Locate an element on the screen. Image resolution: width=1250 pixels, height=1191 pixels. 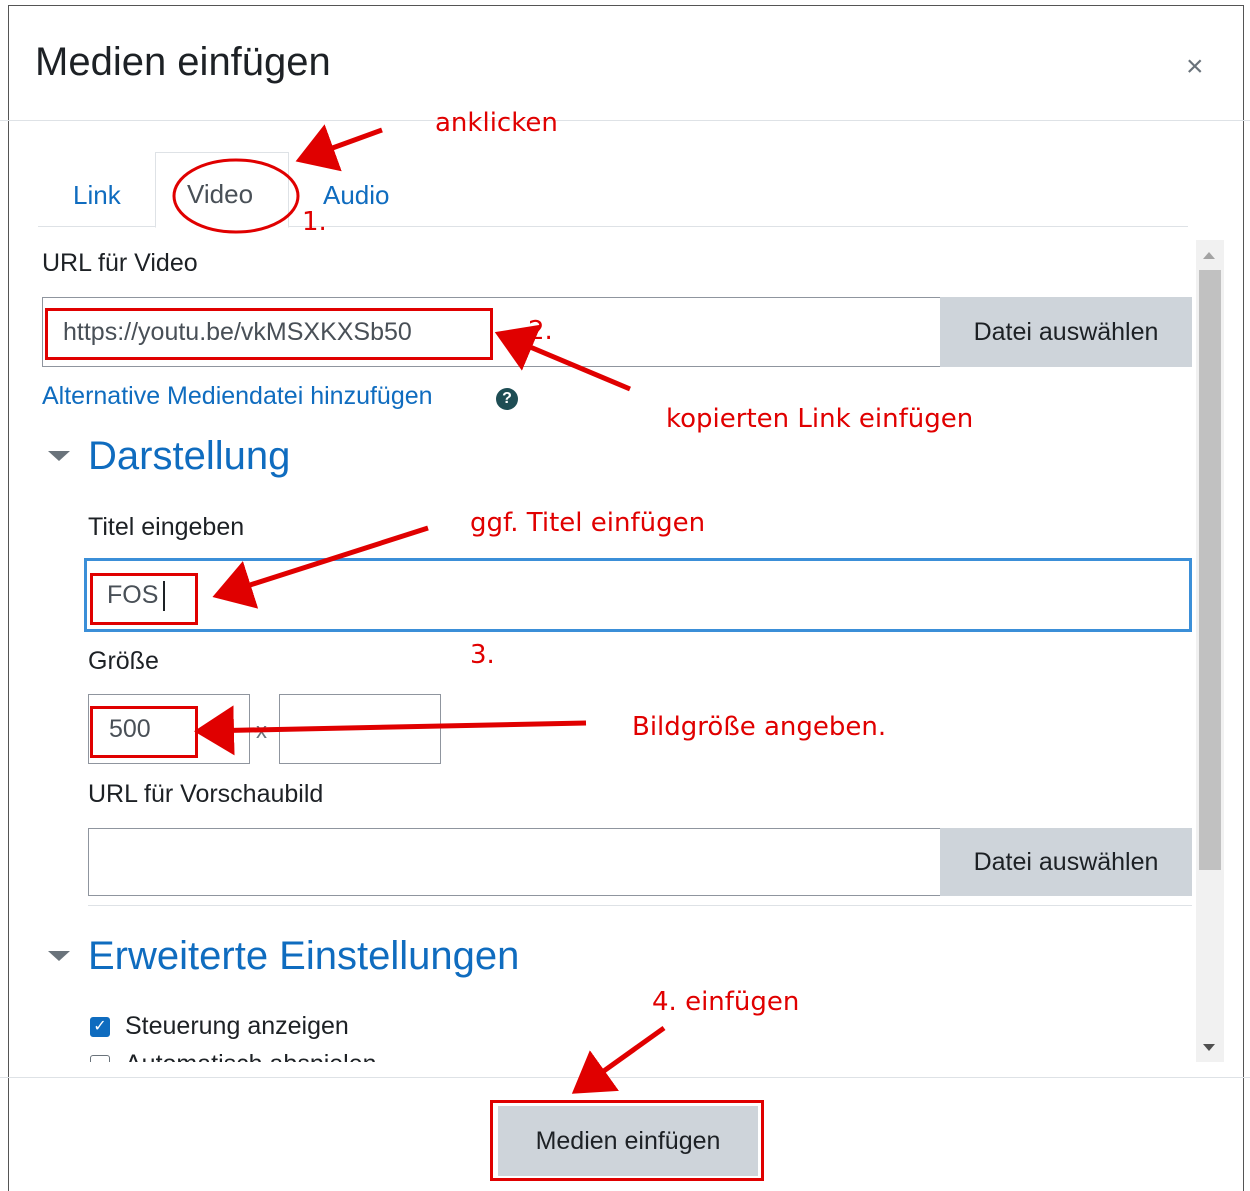
arrow-to-title is located at coordinates (320, 567).